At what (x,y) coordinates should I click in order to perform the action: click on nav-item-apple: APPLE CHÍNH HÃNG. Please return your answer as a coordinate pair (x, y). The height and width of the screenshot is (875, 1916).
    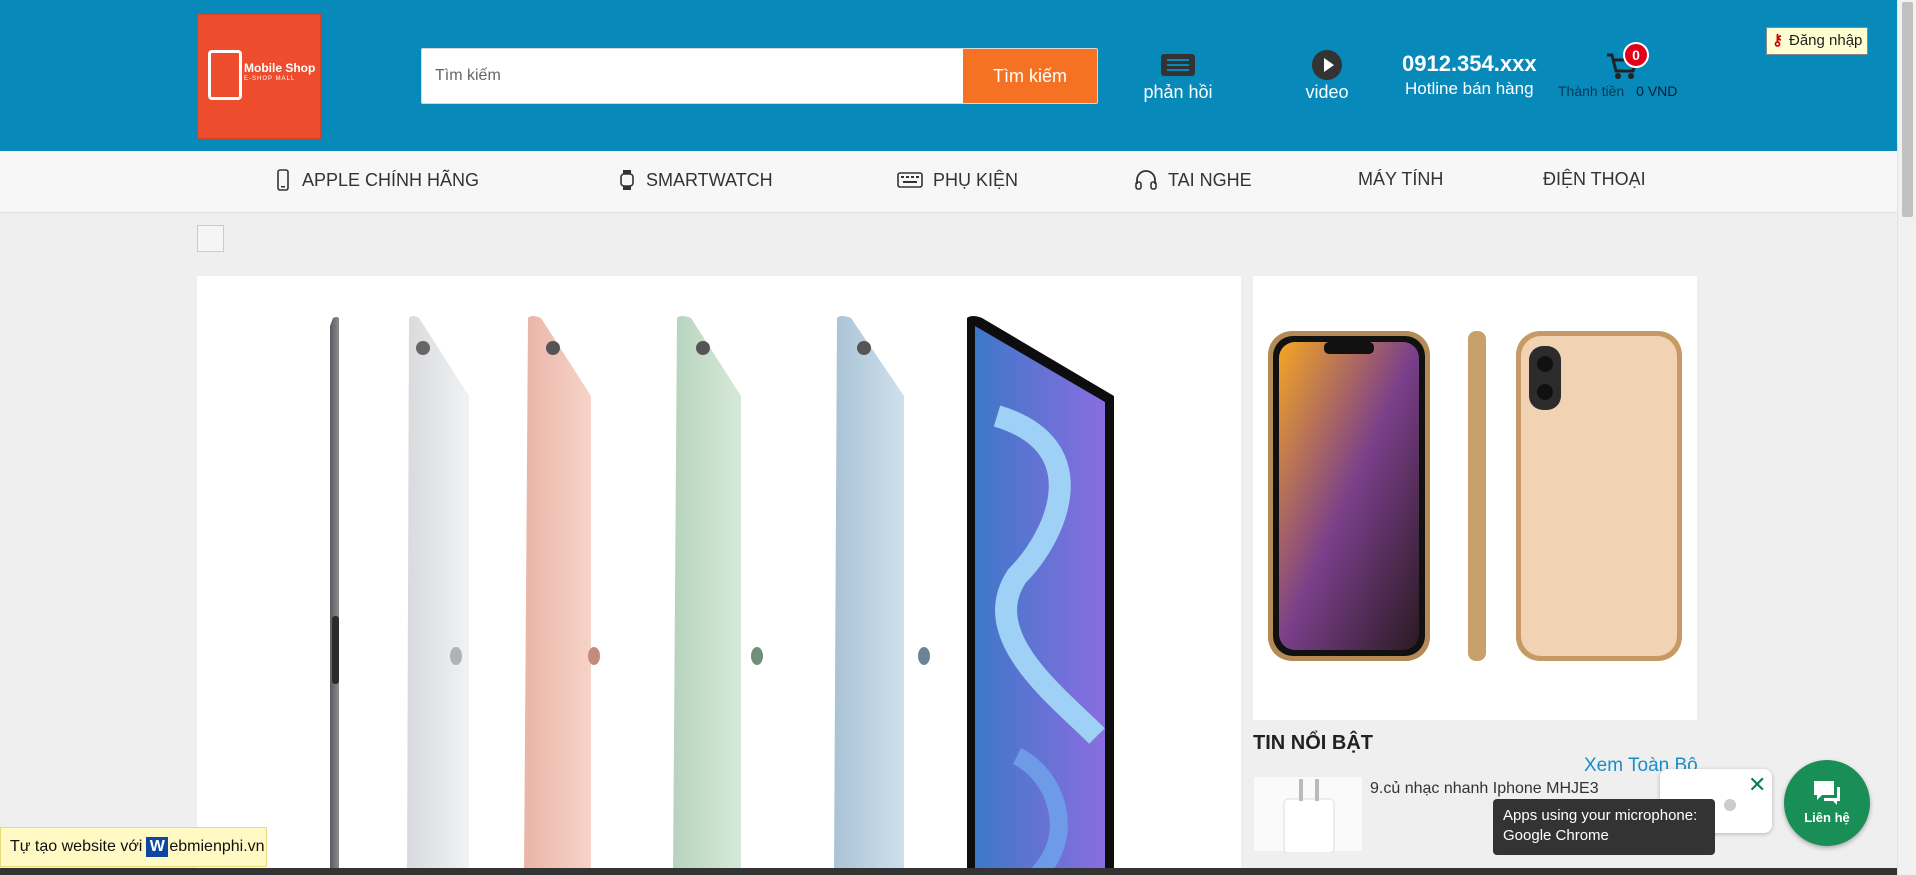
    Looking at the image, I should click on (376, 180).